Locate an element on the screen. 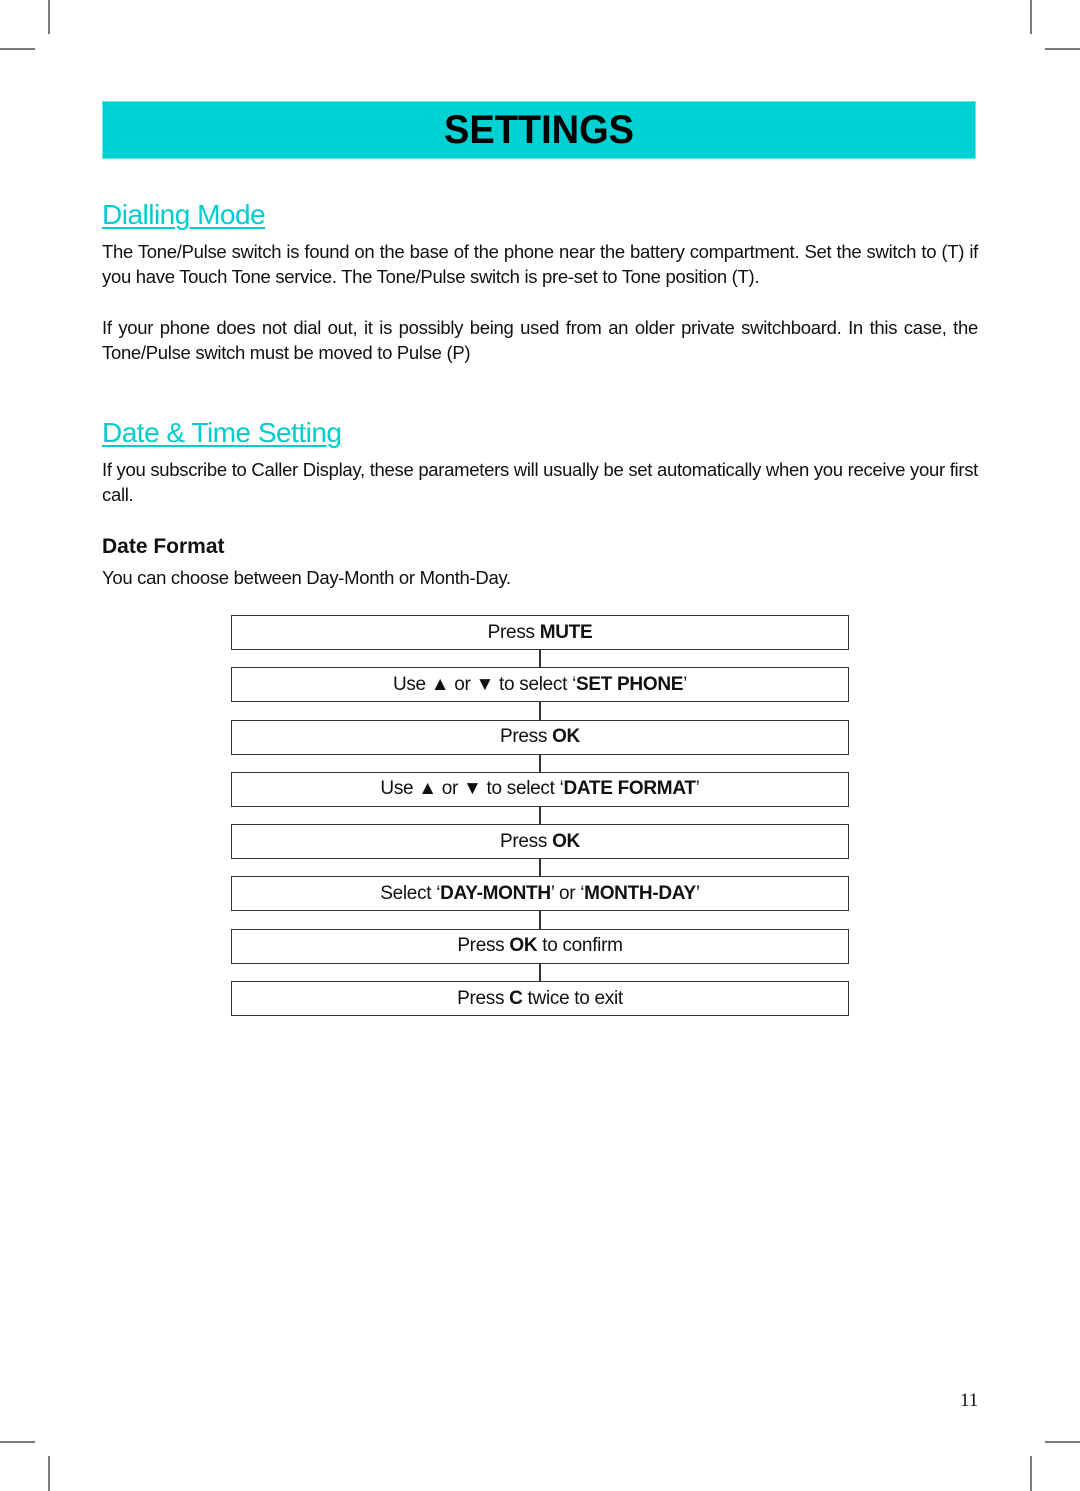 The height and width of the screenshot is (1491, 1080). heading-dialling-mode: Dialling Mode is located at coordinates (184, 214).